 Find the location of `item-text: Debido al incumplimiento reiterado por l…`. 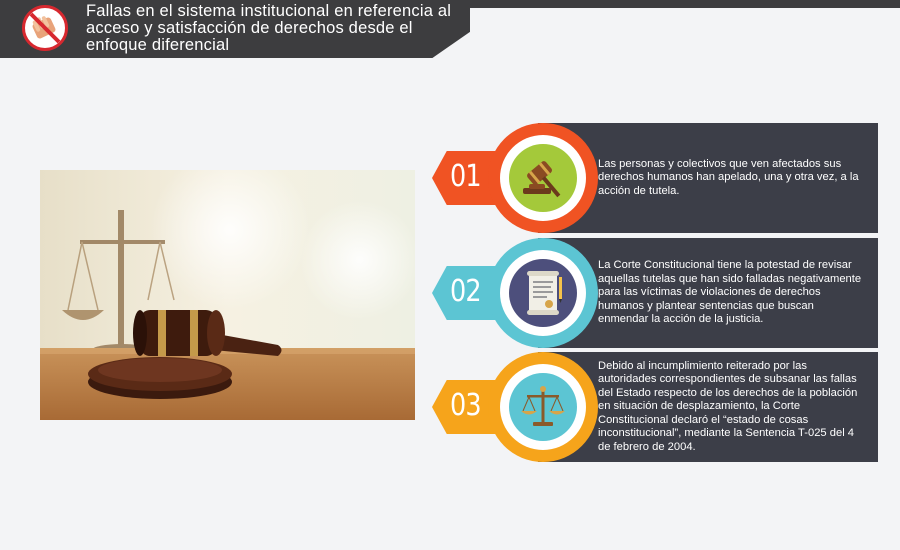

item-text: Debido al incumplimiento reiterado por l… is located at coordinates (728, 406).